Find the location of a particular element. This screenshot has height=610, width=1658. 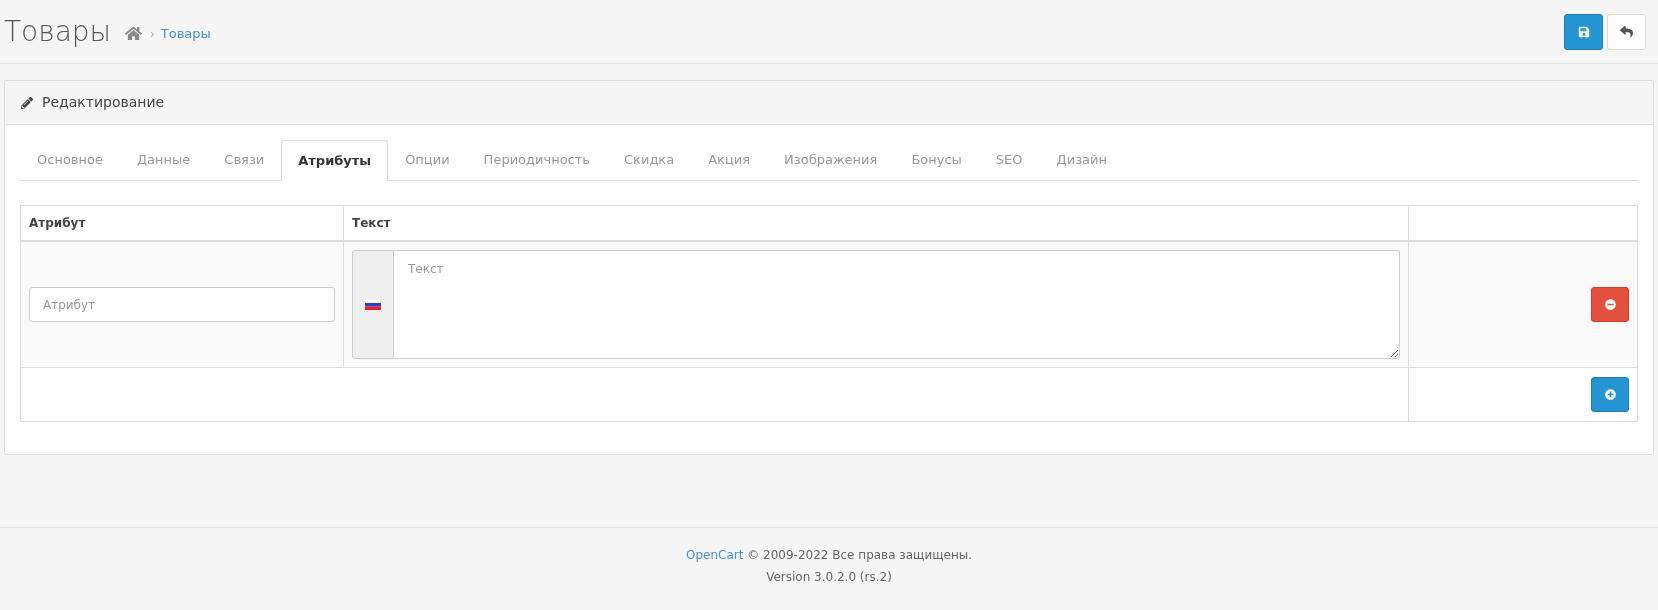

save-icon is located at coordinates (1583, 31).